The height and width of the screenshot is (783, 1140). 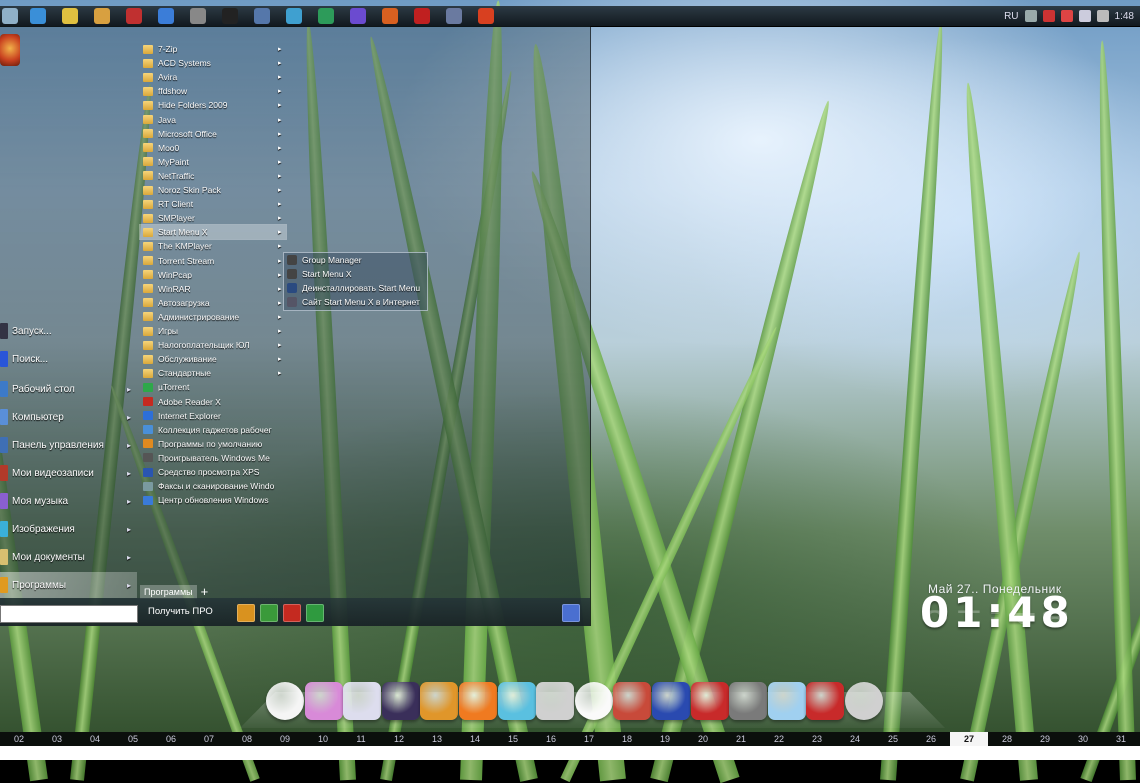 What do you see at coordinates (213, 359) in the screenshot?
I see `program-folder-item: Обслуживание ▸` at bounding box center [213, 359].